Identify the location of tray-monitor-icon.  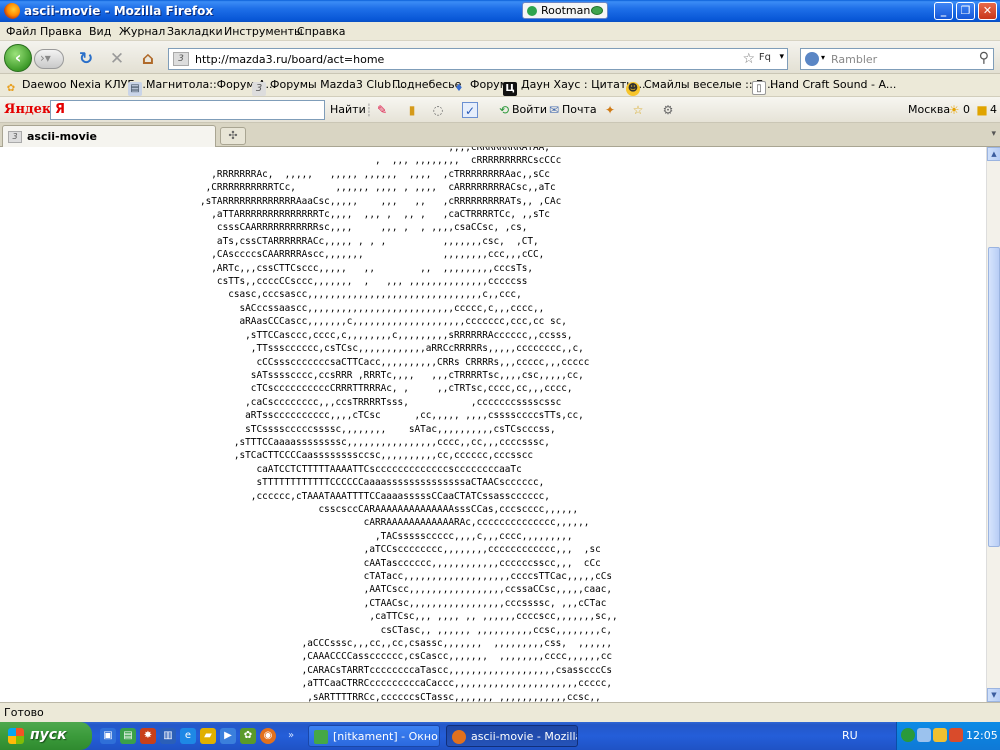
(924, 735).